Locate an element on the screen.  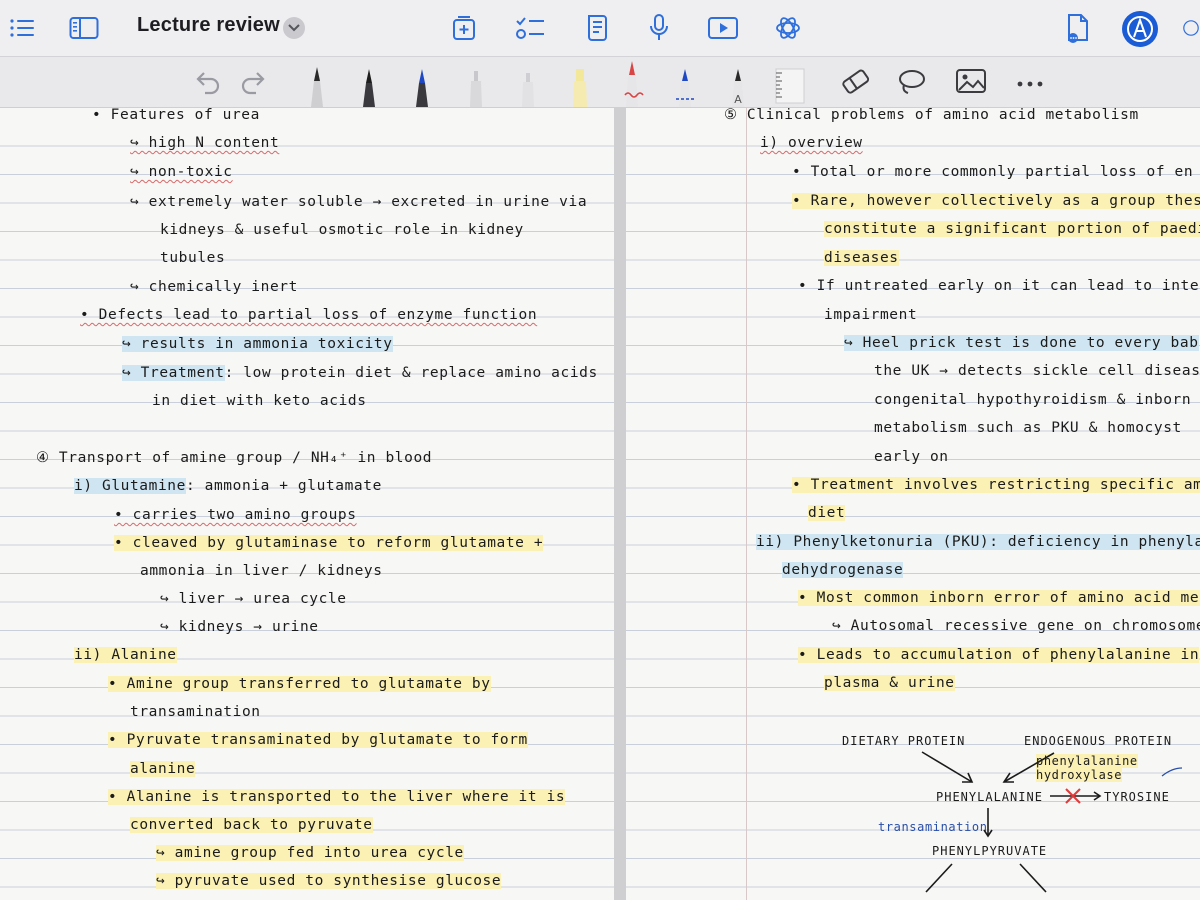
red-pen-tool is located at coordinates (632, 82).